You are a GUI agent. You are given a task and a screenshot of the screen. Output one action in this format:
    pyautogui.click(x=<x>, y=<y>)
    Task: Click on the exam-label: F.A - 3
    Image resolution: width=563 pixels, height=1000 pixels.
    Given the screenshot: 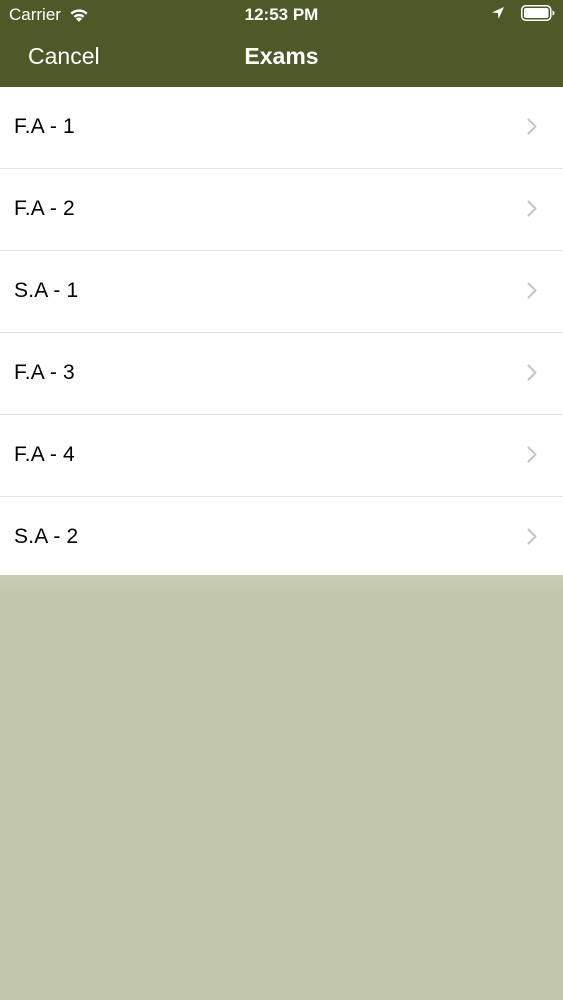 What is the action you would take?
    pyautogui.click(x=44, y=372)
    